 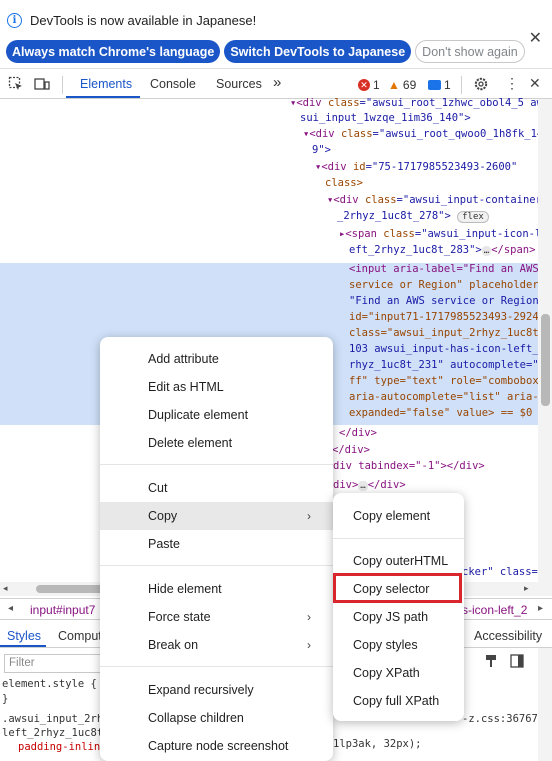 What do you see at coordinates (80, 636) in the screenshot?
I see `tab-computed: Comput` at bounding box center [80, 636].